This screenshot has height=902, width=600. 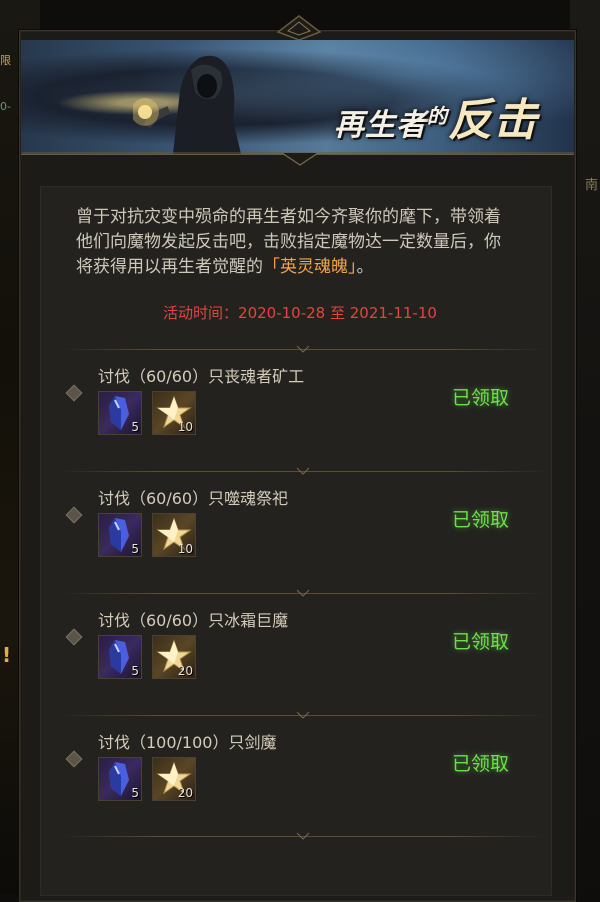 What do you see at coordinates (300, 313) in the screenshot?
I see `event-period: 活动时间：2020-10-28 至 2021-11-10` at bounding box center [300, 313].